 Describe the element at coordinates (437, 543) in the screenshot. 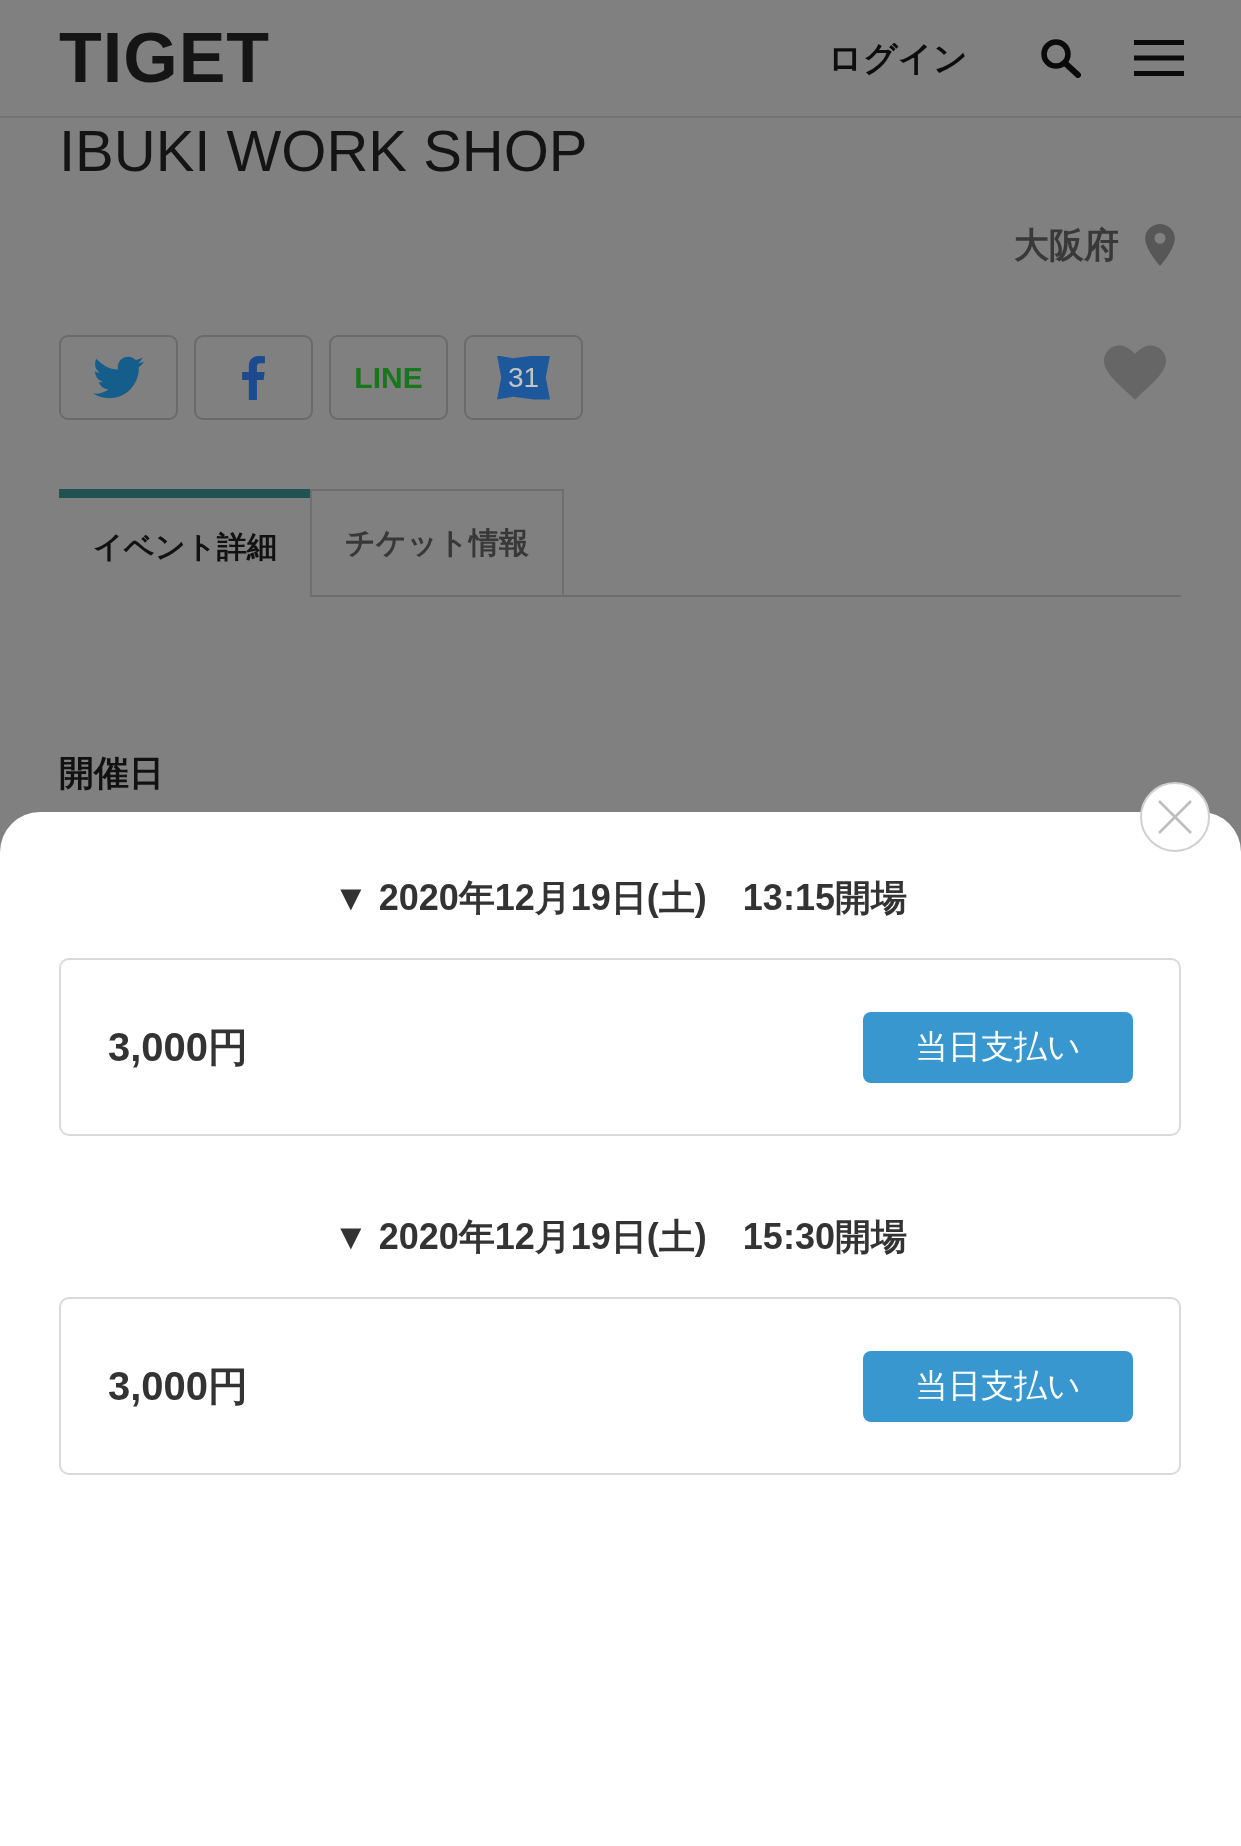

I see `tab: チケット情報` at that location.